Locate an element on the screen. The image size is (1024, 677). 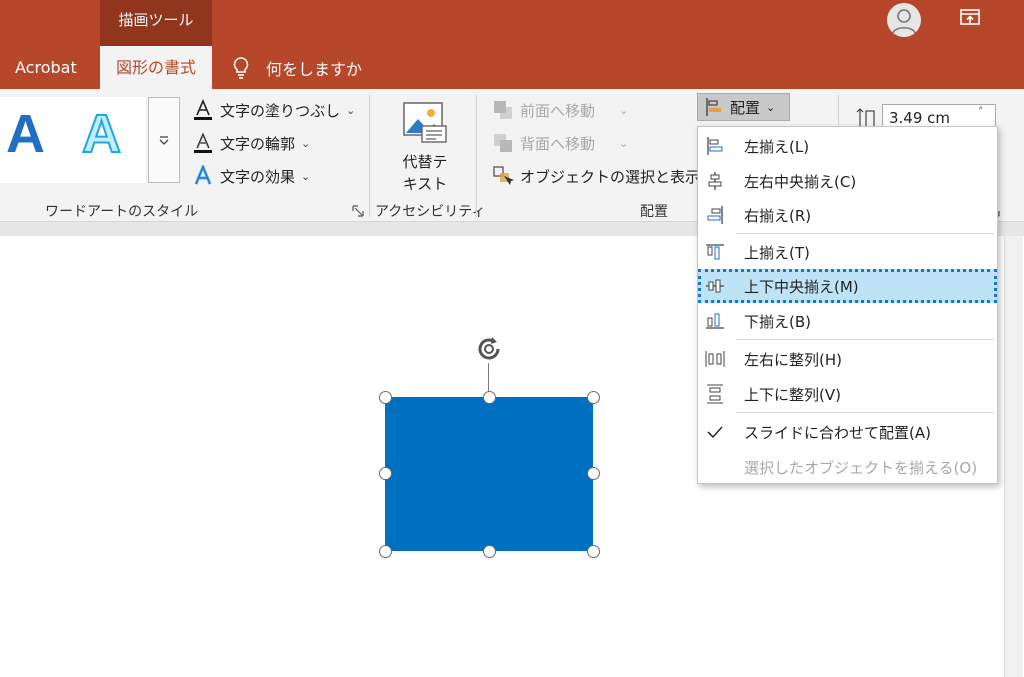
align-dropdown-button: 配置 ⌄ is located at coordinates (743, 107).